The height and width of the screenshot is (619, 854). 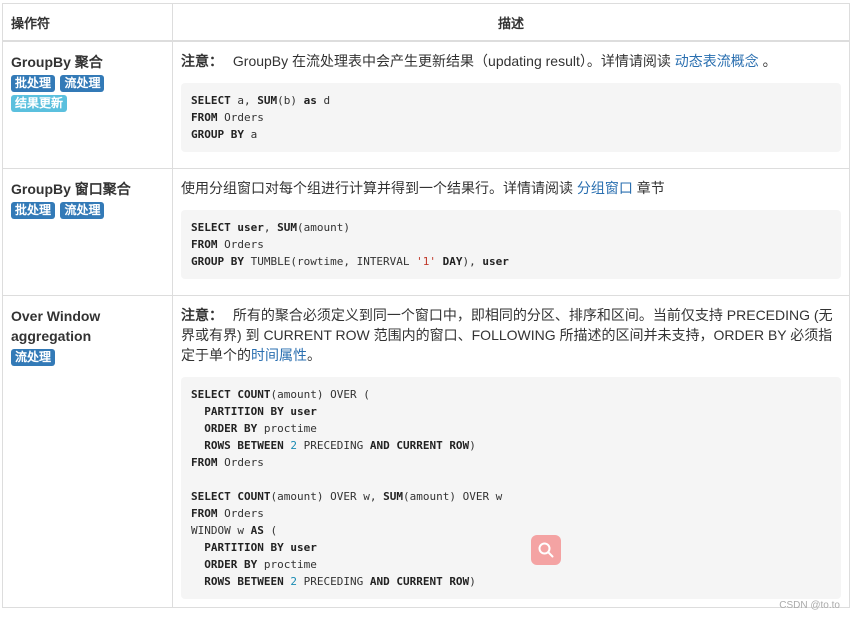 I want to click on operator-name: Over Window aggregation, so click(x=56, y=325).